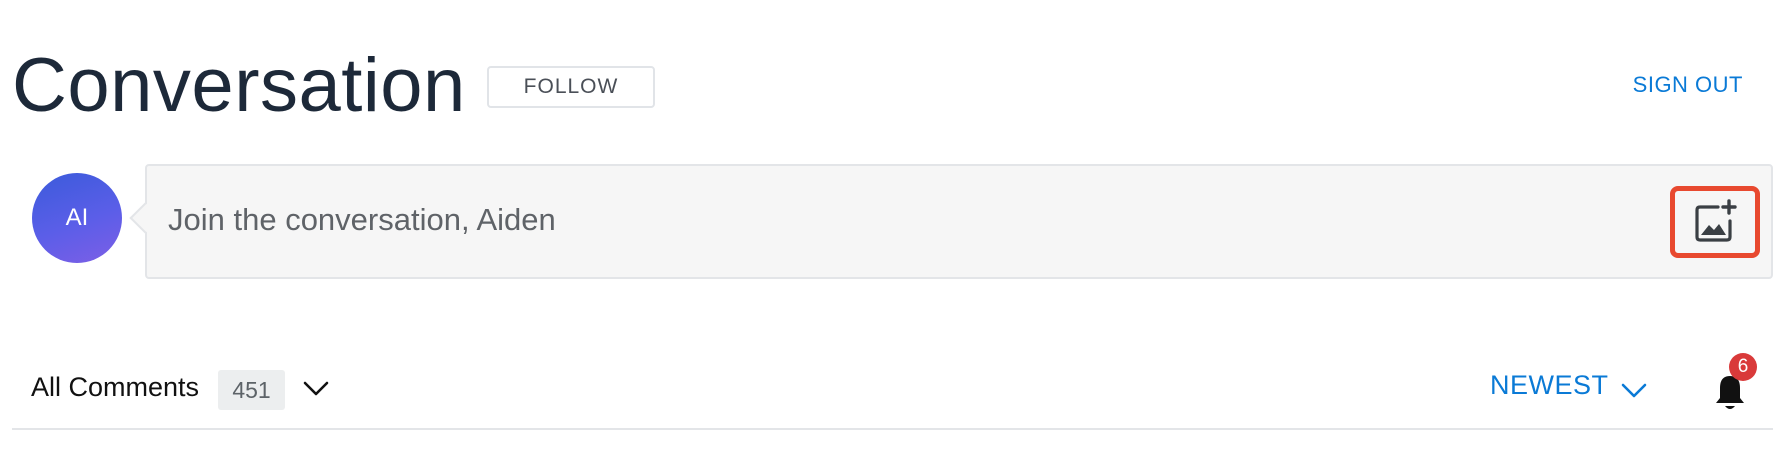 This screenshot has width=1783, height=456. Describe the element at coordinates (1634, 390) in the screenshot. I see `sort-chevron-down-icon` at that location.